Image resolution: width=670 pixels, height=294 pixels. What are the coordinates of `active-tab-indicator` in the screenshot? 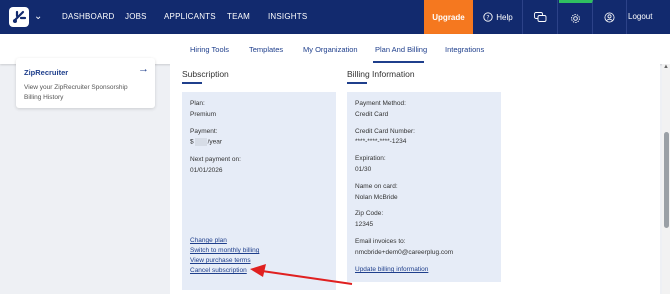 It's located at (398, 62).